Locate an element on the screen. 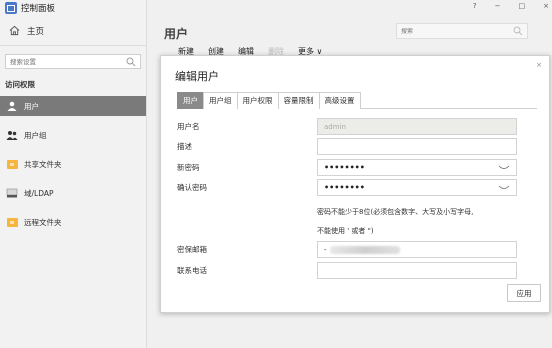 The image size is (552, 348). app-title: 控制面板 is located at coordinates (38, 9).